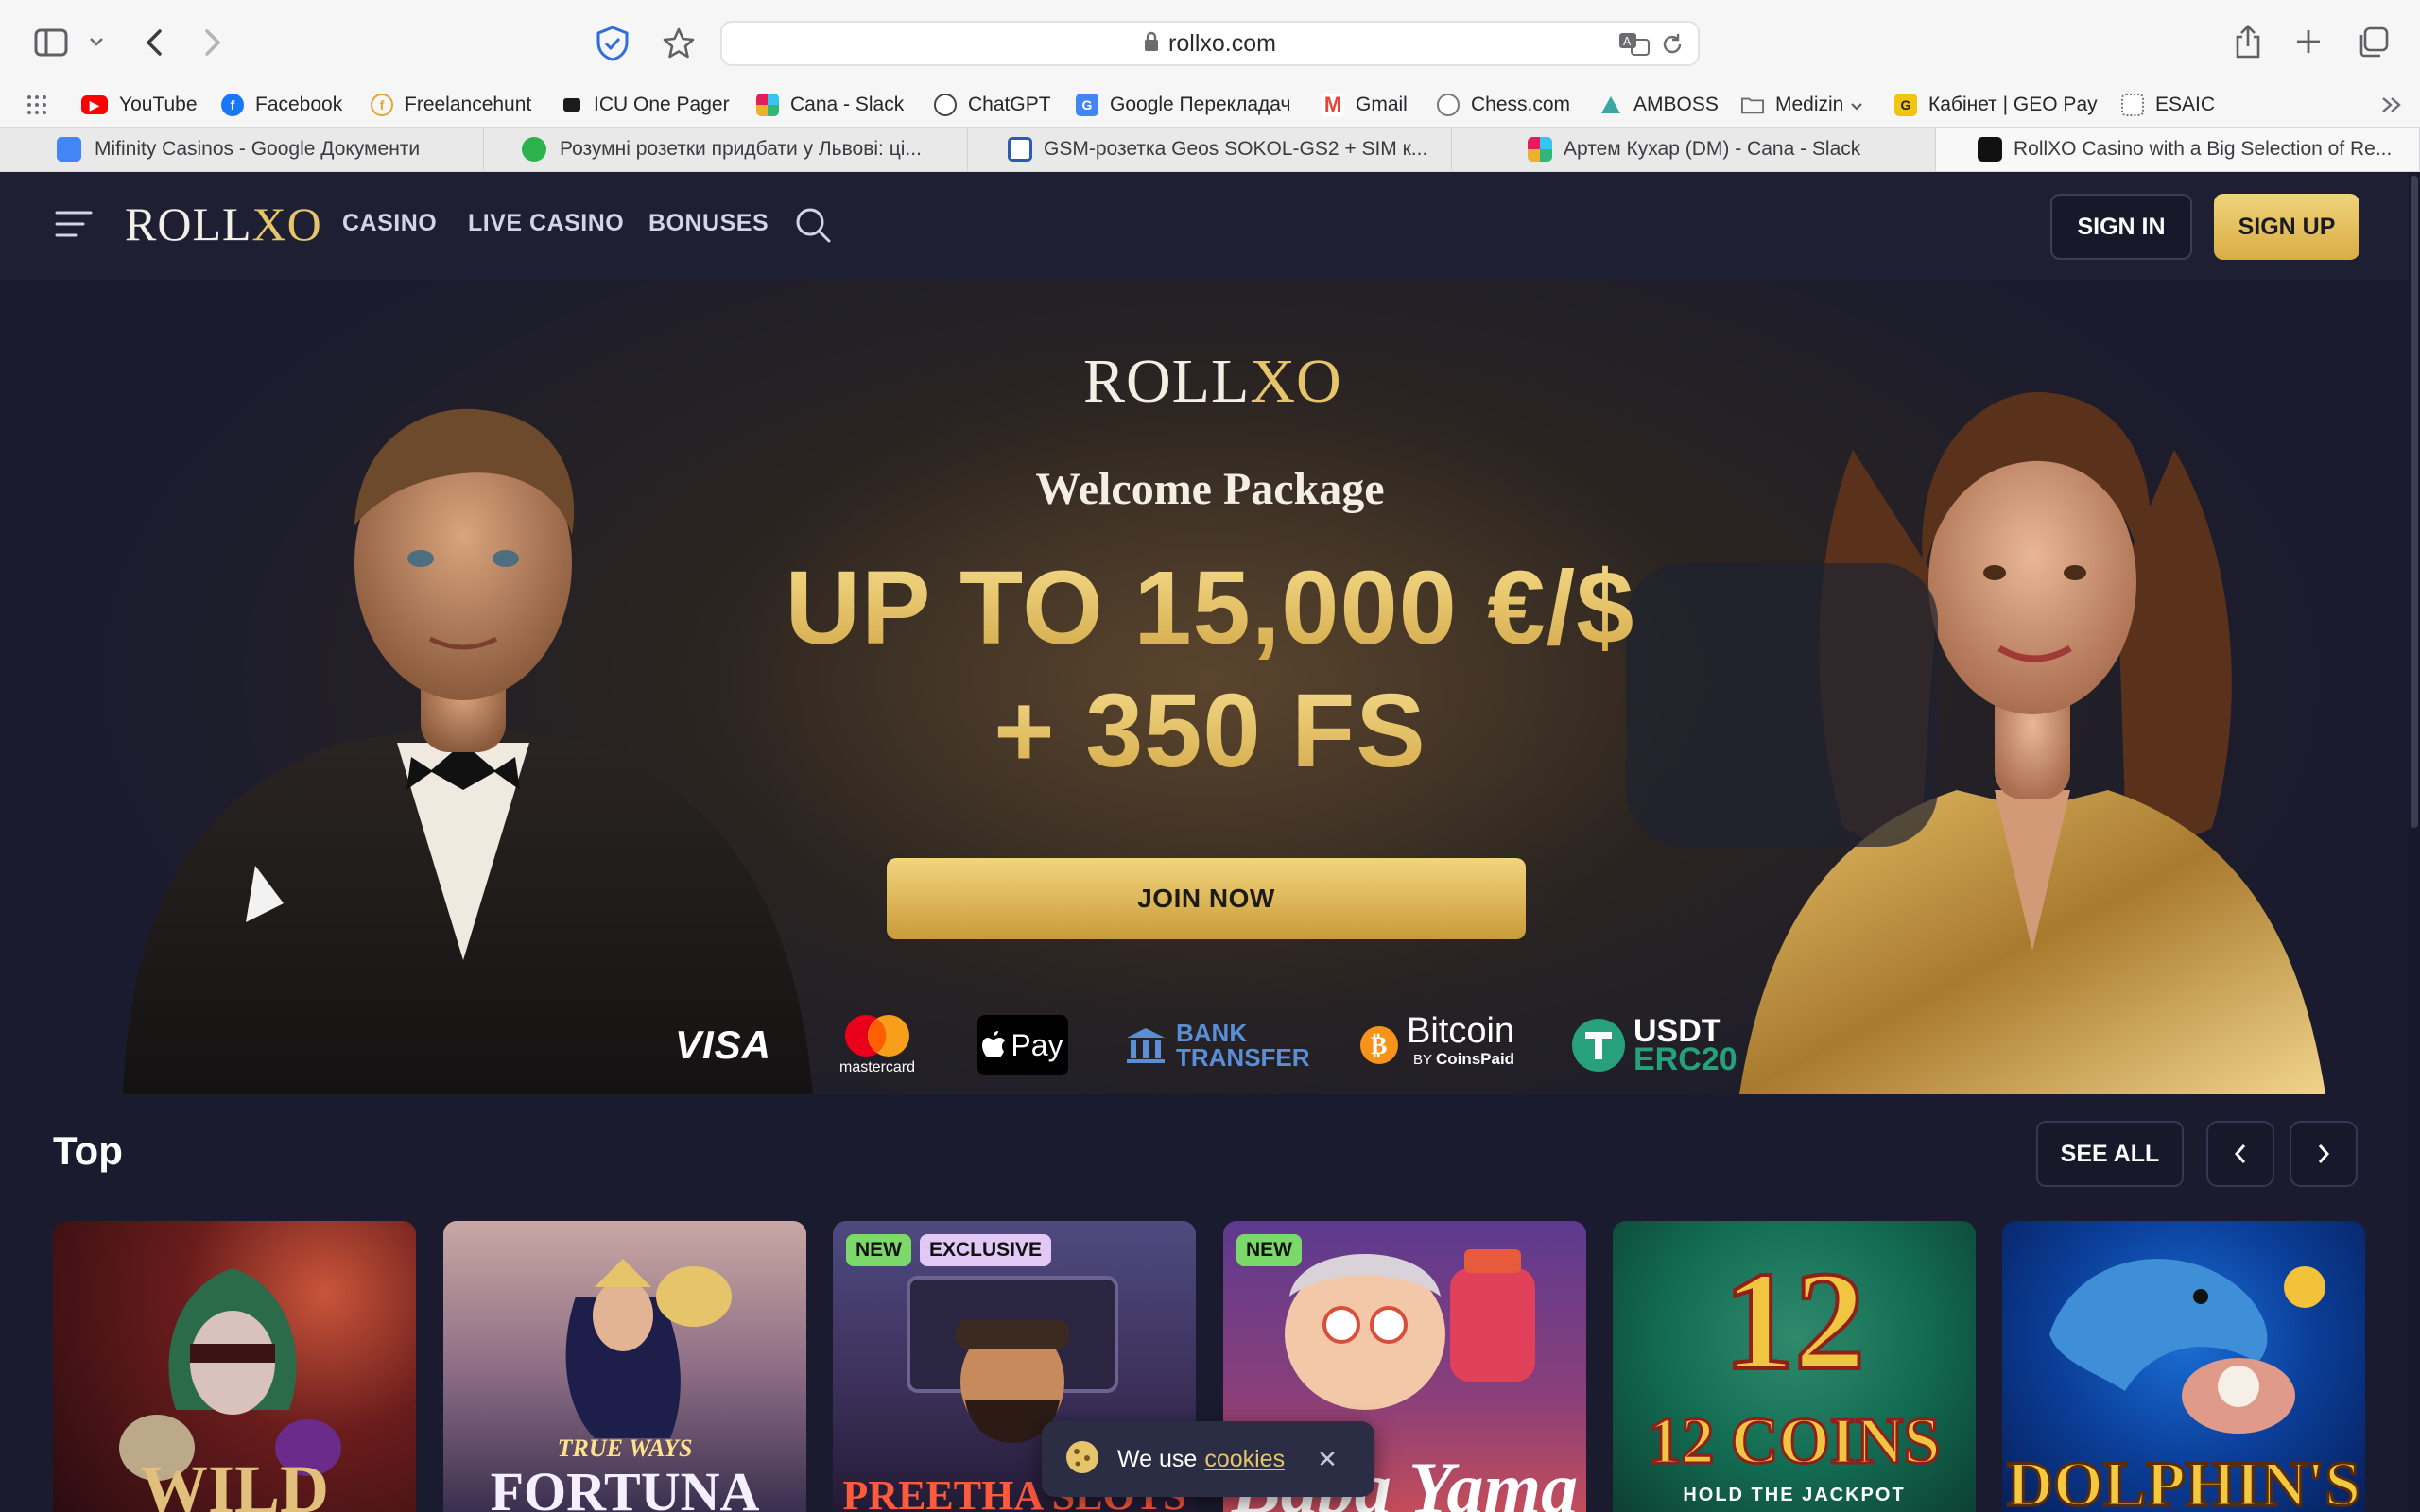  I want to click on scrollbar-thumb, so click(2415, 502).